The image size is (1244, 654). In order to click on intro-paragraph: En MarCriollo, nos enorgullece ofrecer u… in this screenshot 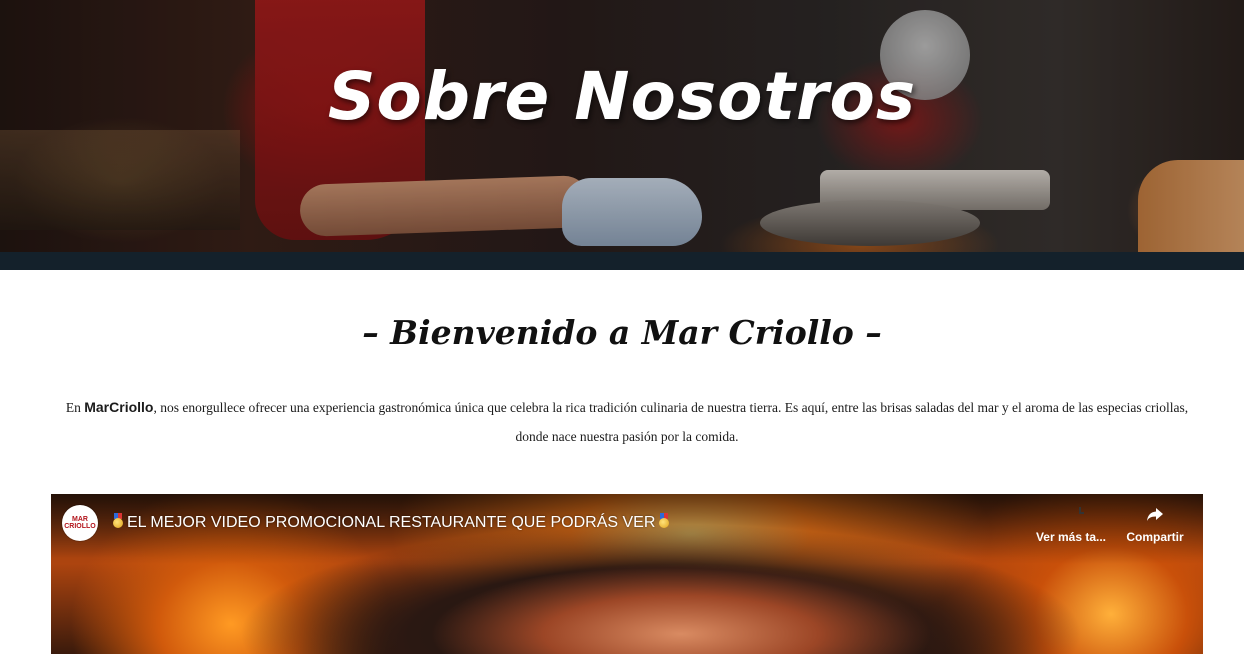, I will do `click(627, 422)`.